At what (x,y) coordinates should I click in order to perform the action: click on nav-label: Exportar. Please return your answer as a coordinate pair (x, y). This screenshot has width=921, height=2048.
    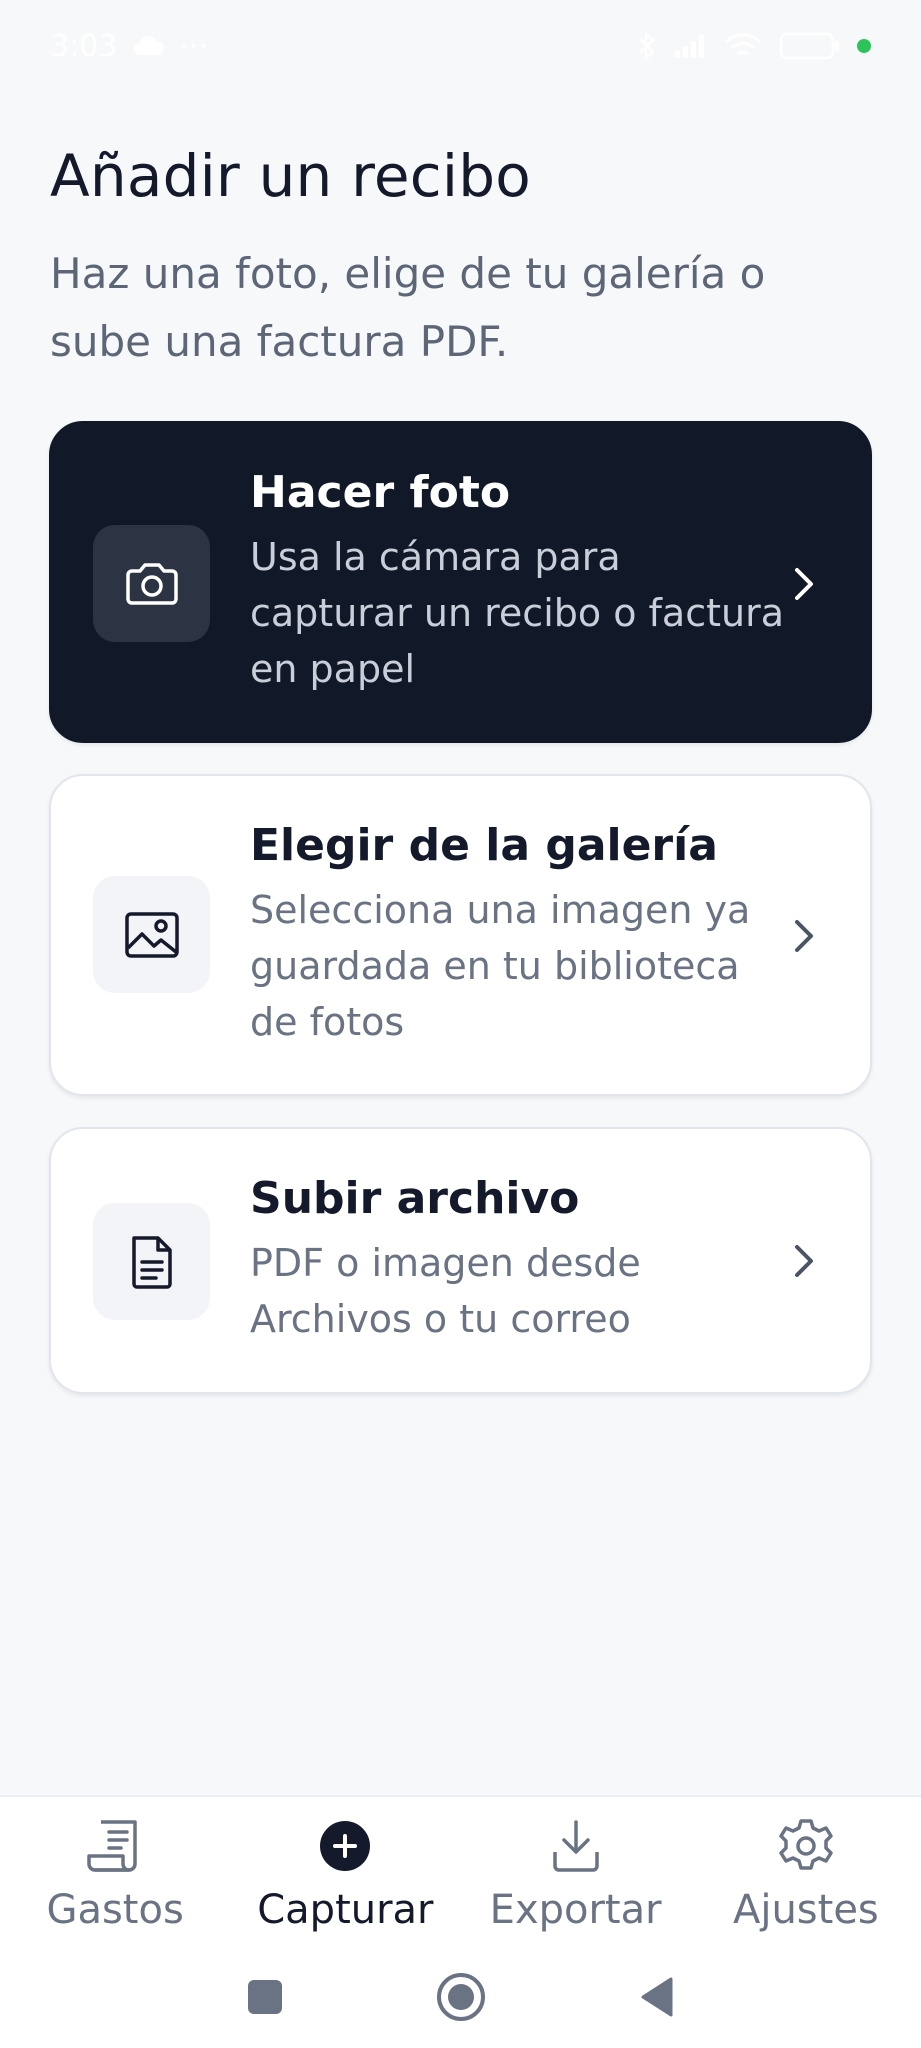
    Looking at the image, I should click on (575, 1910).